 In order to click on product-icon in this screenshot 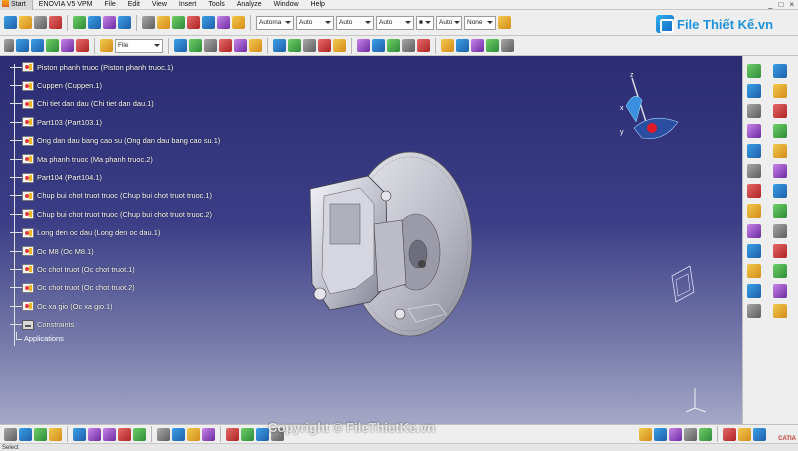, I will do `click(79, 22)`.